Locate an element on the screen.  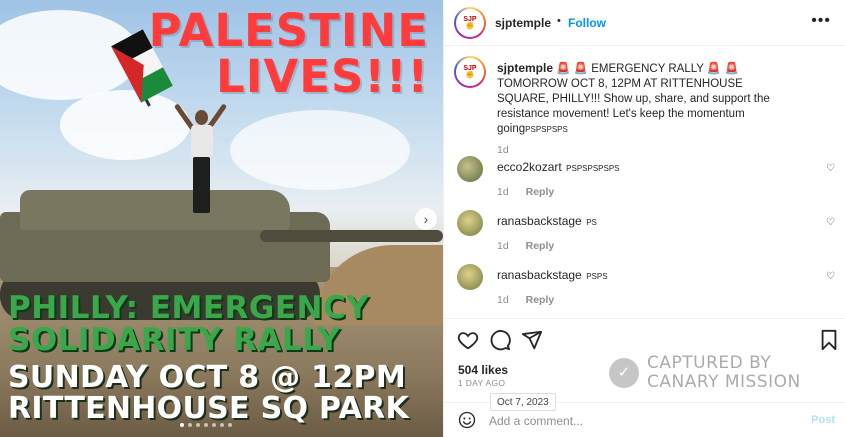
emoji-icon is located at coordinates (467, 420).